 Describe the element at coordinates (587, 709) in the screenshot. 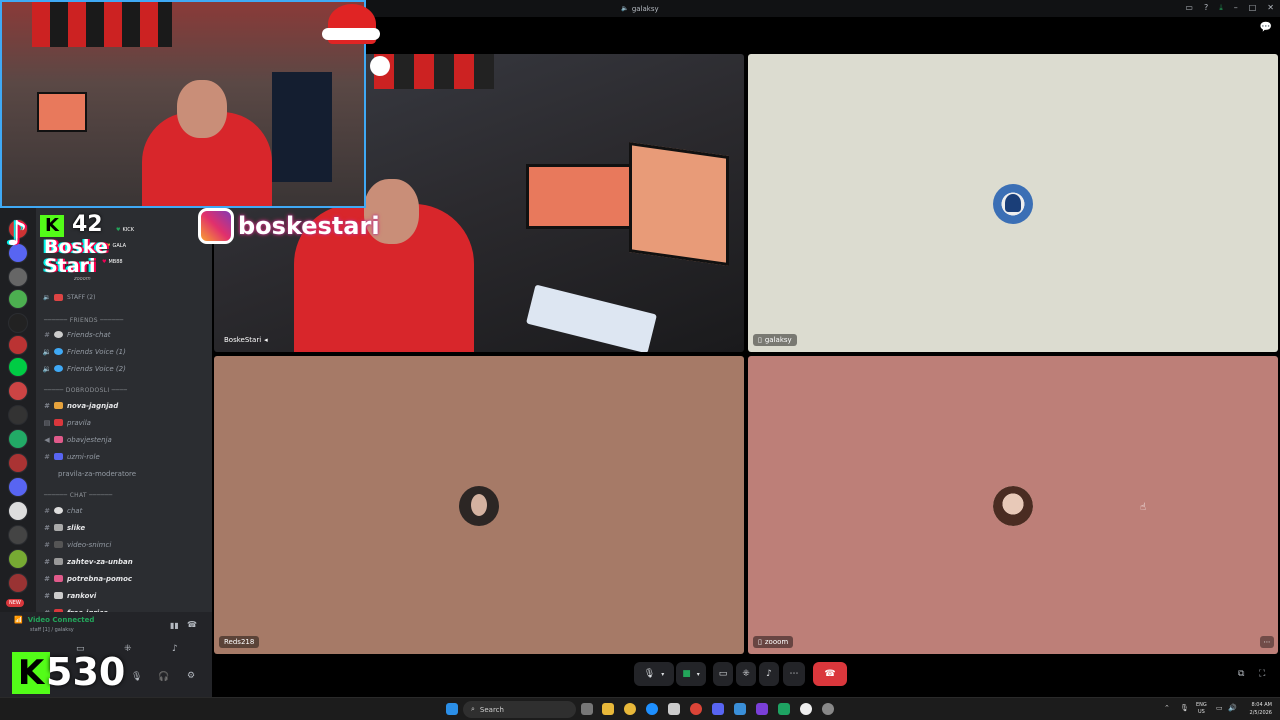

I see `task-view-icon` at that location.